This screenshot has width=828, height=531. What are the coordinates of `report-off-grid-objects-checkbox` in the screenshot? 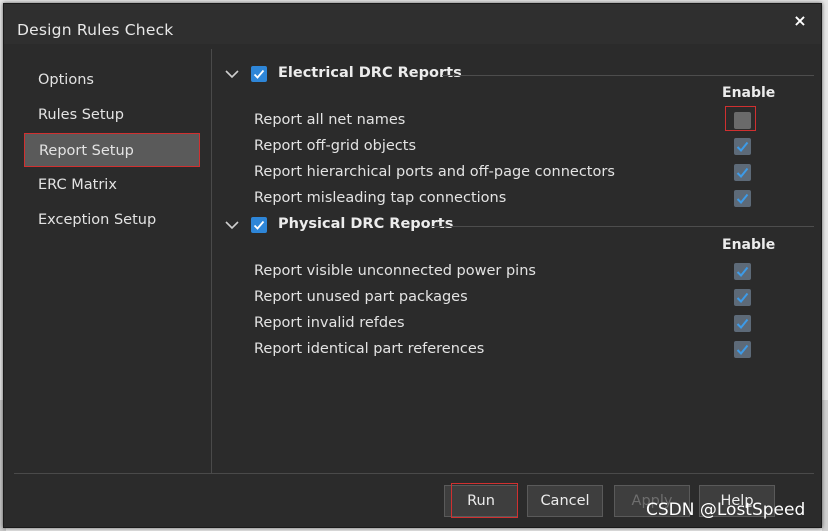 It's located at (742, 146).